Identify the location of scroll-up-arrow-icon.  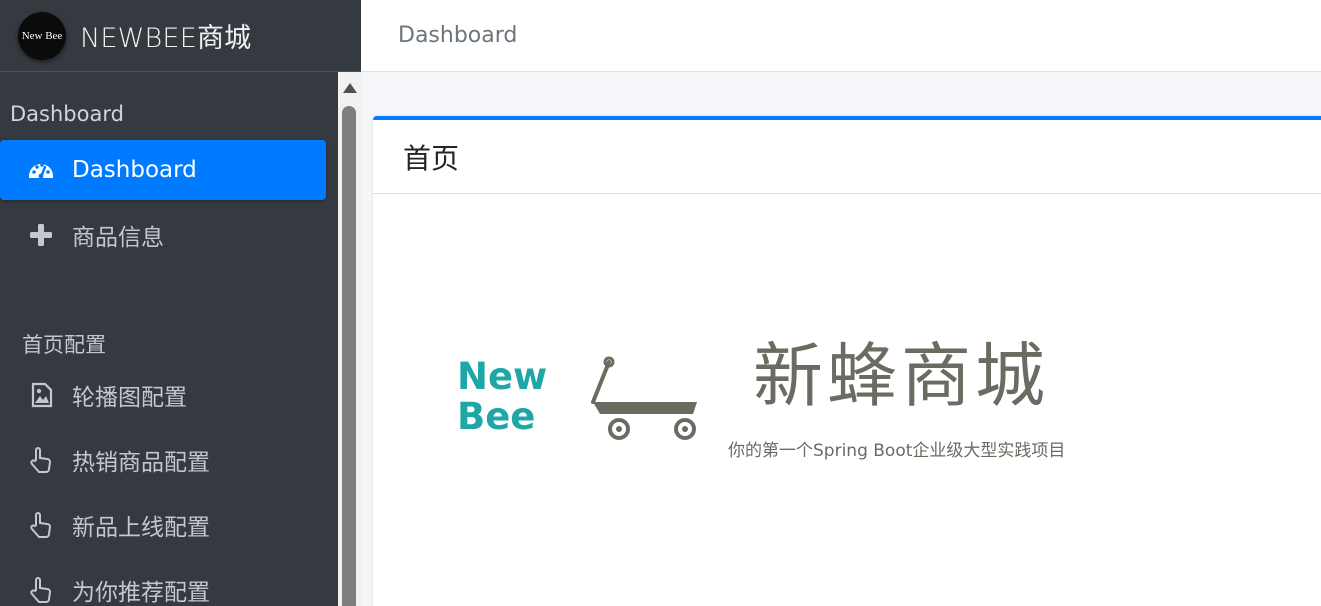
(350, 88).